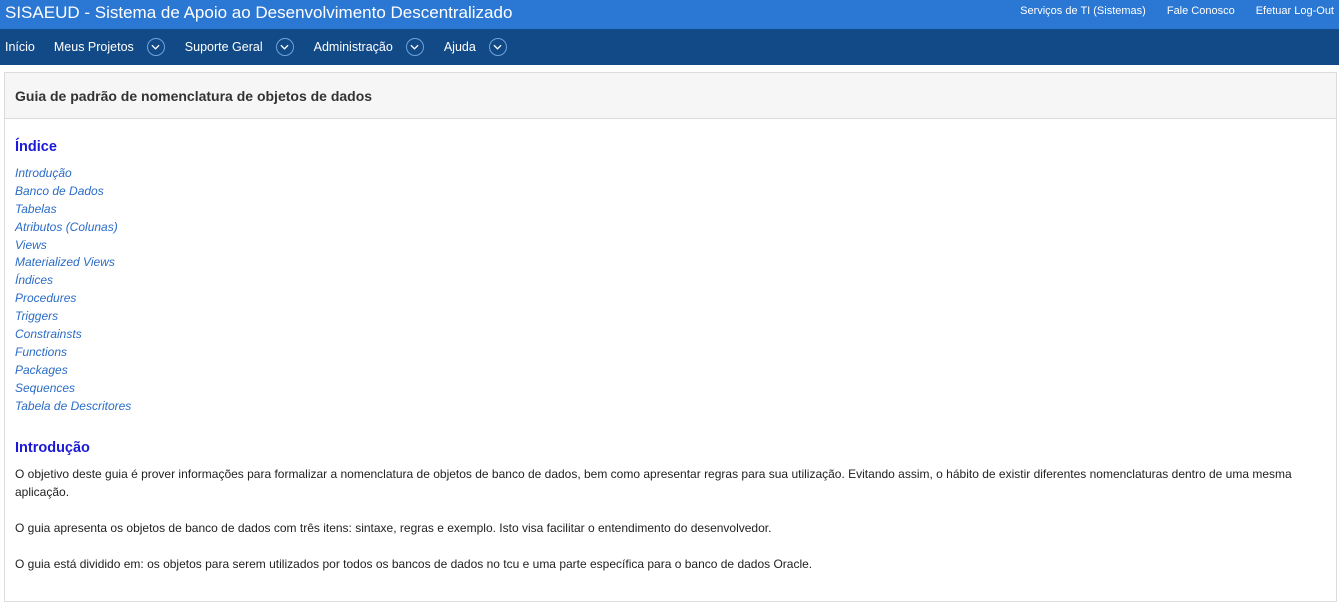  I want to click on list-item: Constrainsts, so click(675, 335).